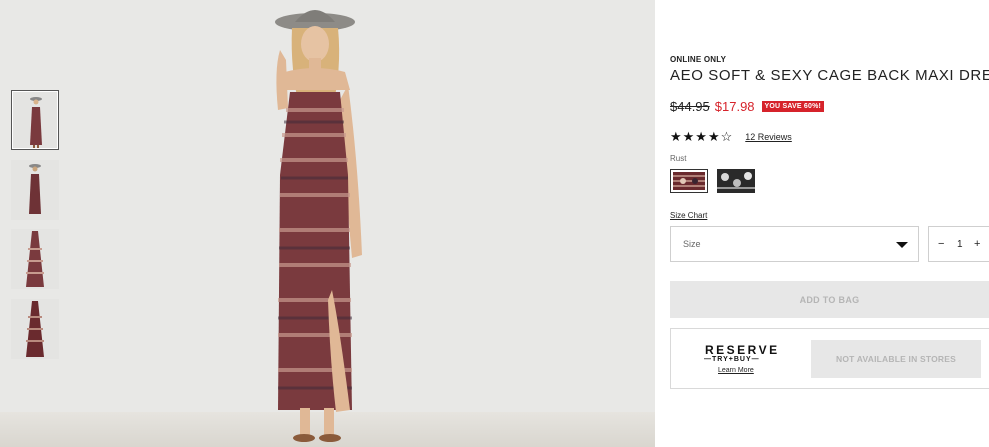 This screenshot has width=989, height=447. Describe the element at coordinates (698, 59) in the screenshot. I see `online-only-label: ONLINE ONLY` at that location.